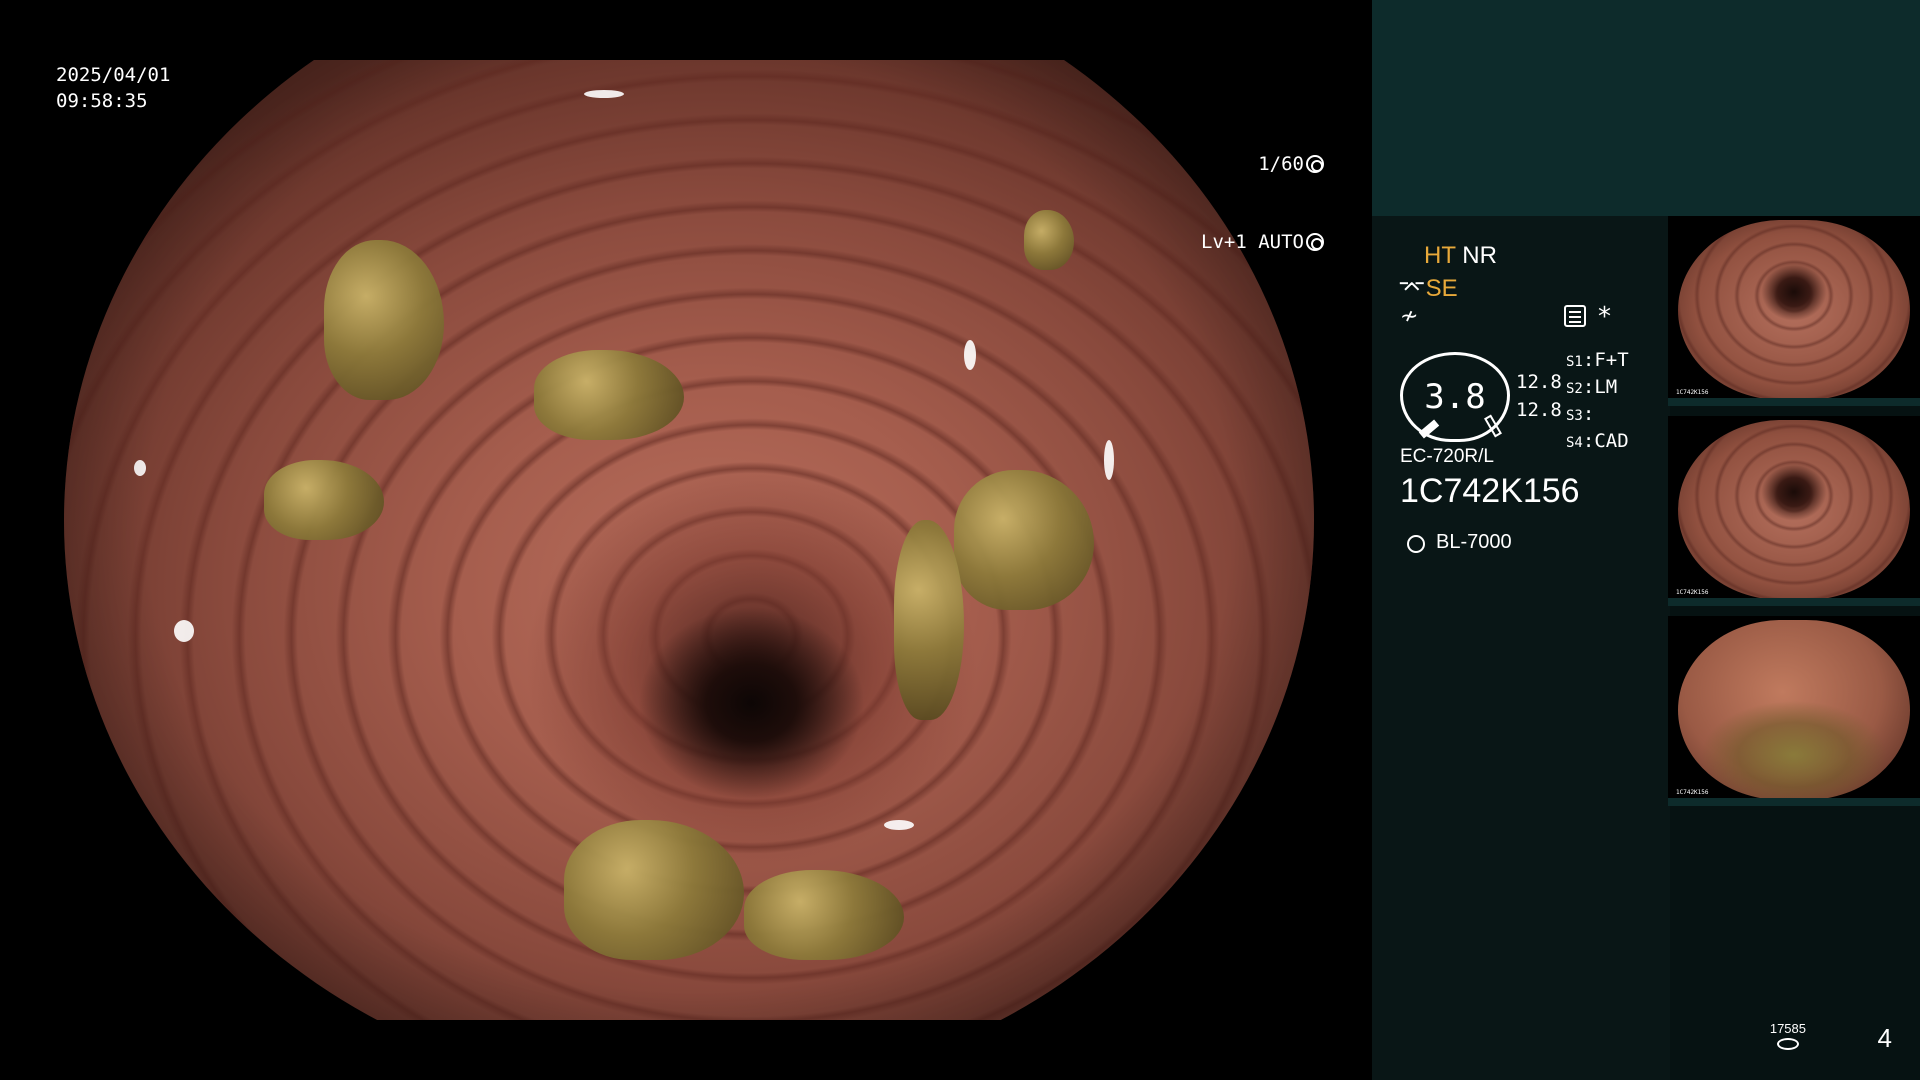  Describe the element at coordinates (1597, 441) in the screenshot. I see `switch-s4: S4:CAD` at that location.